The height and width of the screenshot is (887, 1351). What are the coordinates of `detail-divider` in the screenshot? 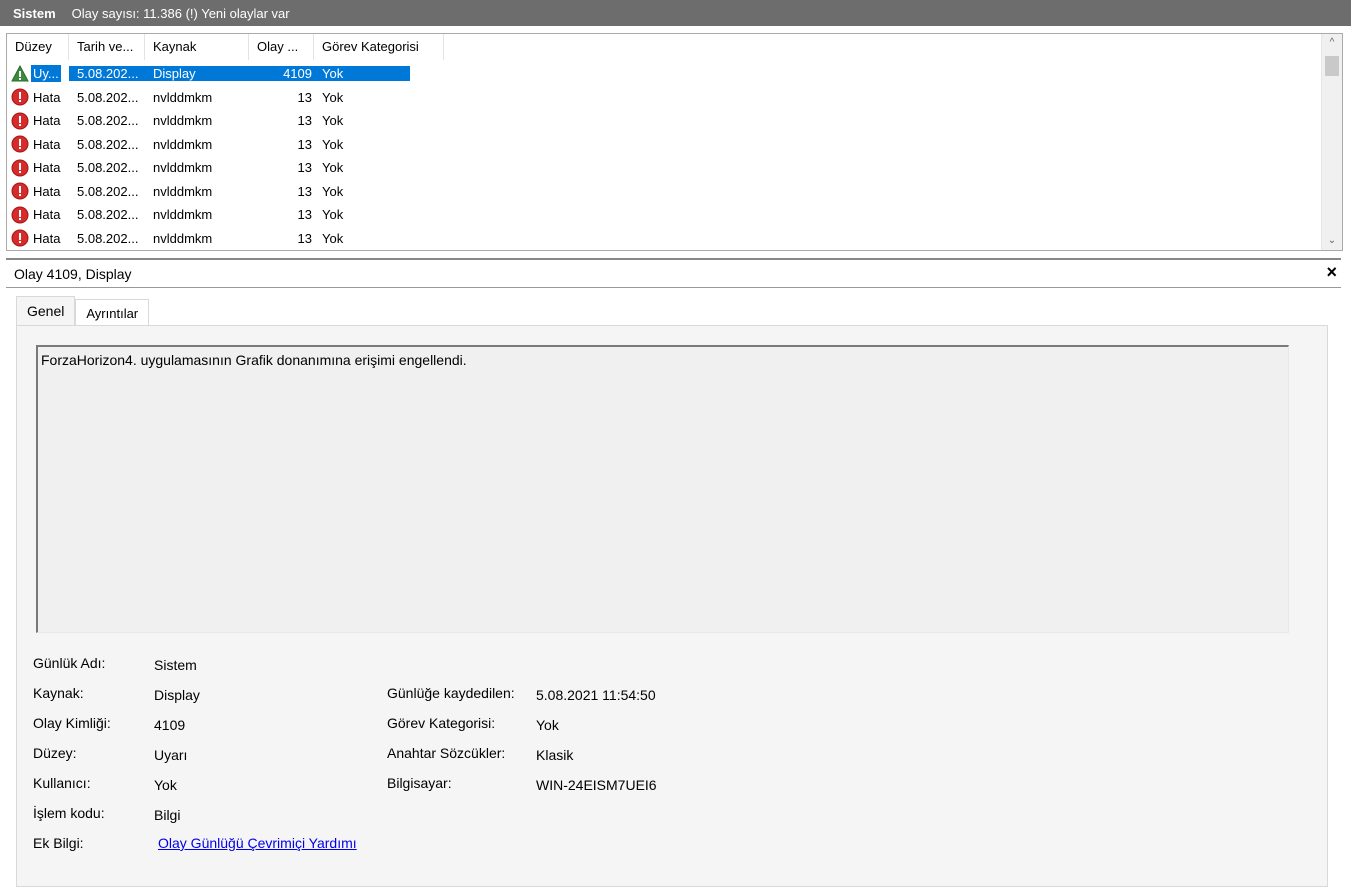 It's located at (673, 287).